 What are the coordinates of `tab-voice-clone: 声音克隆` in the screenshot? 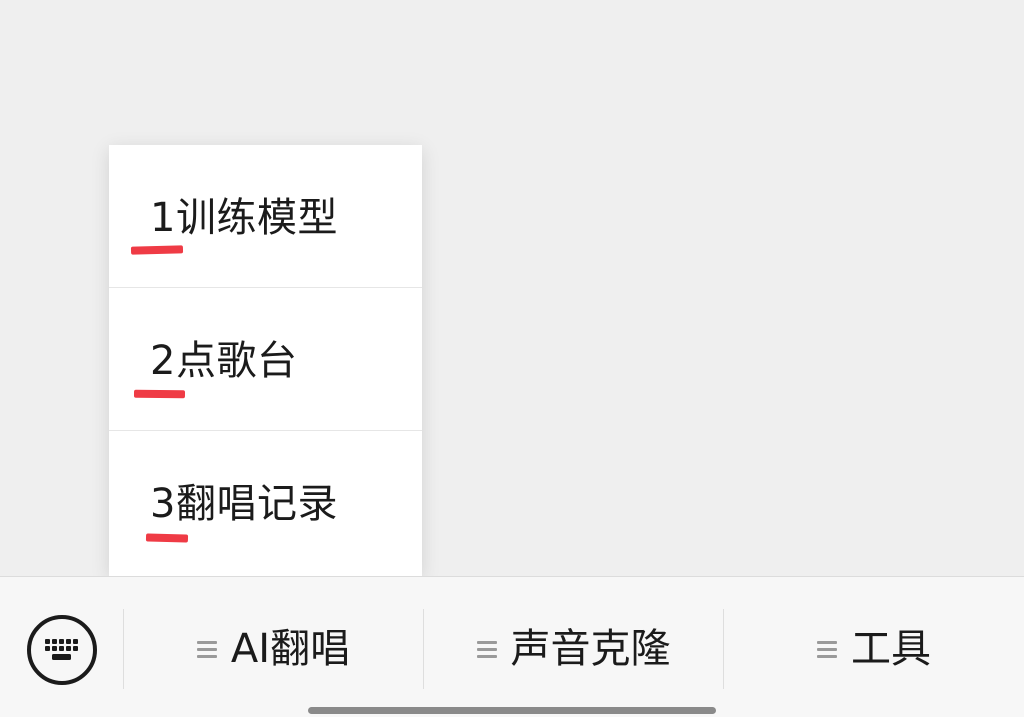 It's located at (573, 649).